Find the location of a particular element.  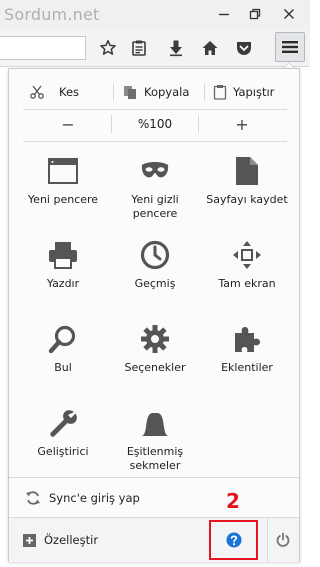

tile-label: Eşitlenmiş sekmeler is located at coordinates (155, 458).